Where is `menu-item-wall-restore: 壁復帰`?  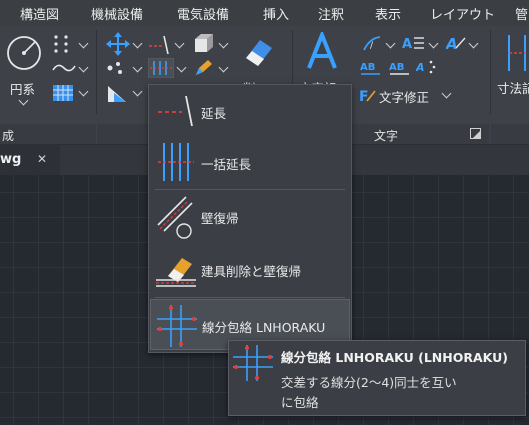 menu-item-wall-restore: 壁復帰 is located at coordinates (250, 216).